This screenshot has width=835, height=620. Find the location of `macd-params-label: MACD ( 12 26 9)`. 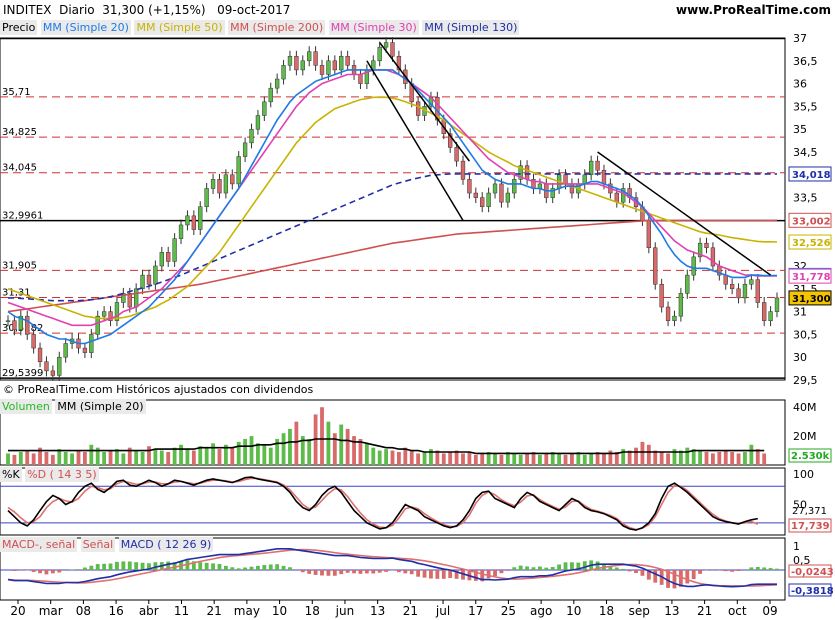

macd-params-label: MACD ( 12 26 9) is located at coordinates (166, 544).